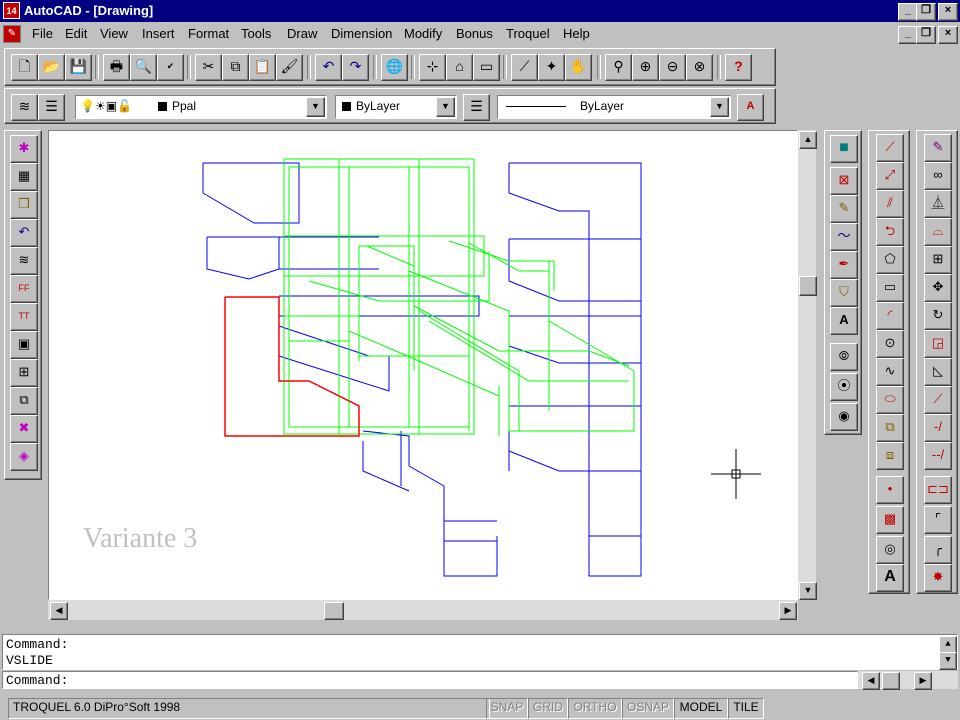 This screenshot has height=720, width=960. What do you see at coordinates (486, 67) in the screenshot?
I see `ucs-icon: ▭` at bounding box center [486, 67].